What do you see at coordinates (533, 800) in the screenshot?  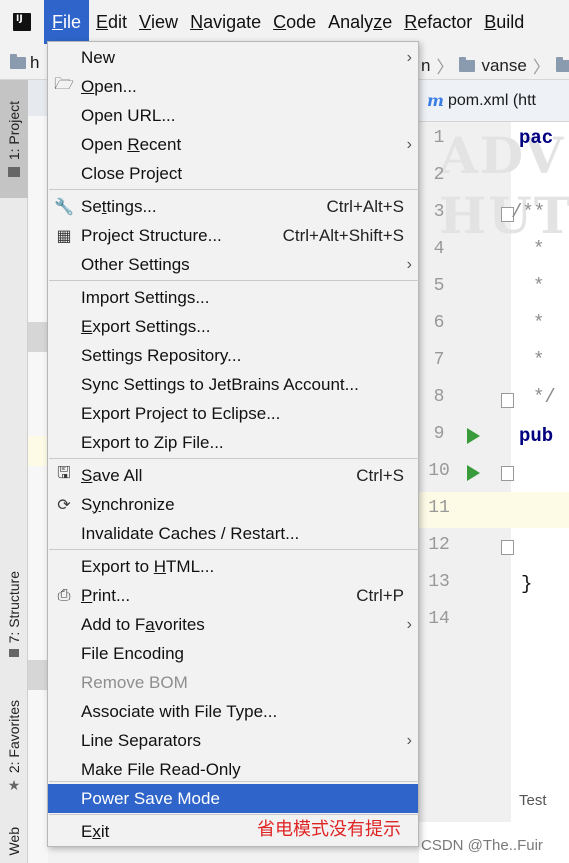 I see `bottom-tab-test: Test` at bounding box center [533, 800].